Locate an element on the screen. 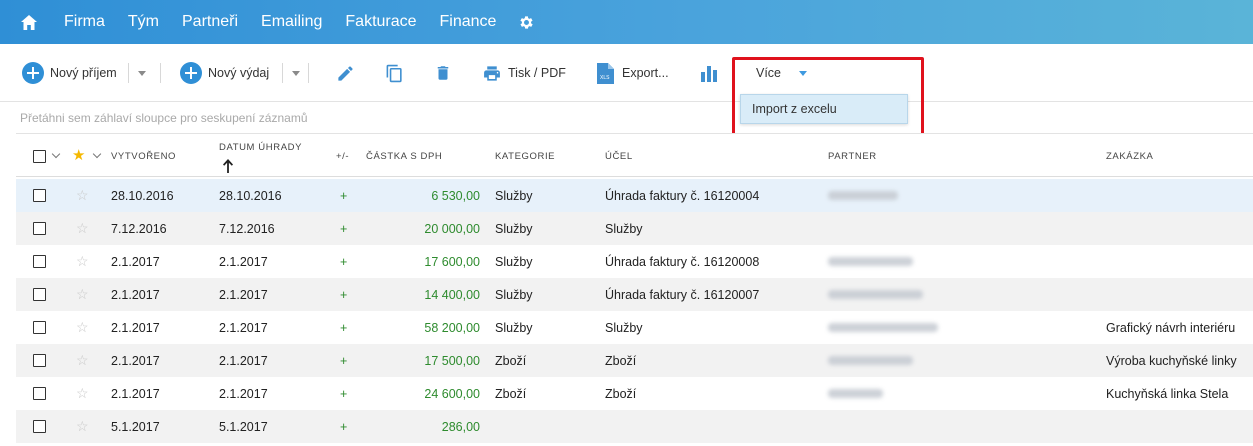 Image resolution: width=1253 pixels, height=446 pixels. table-row: ☆ 5.1.2017 5.1.2017 +286,00 is located at coordinates (634, 426).